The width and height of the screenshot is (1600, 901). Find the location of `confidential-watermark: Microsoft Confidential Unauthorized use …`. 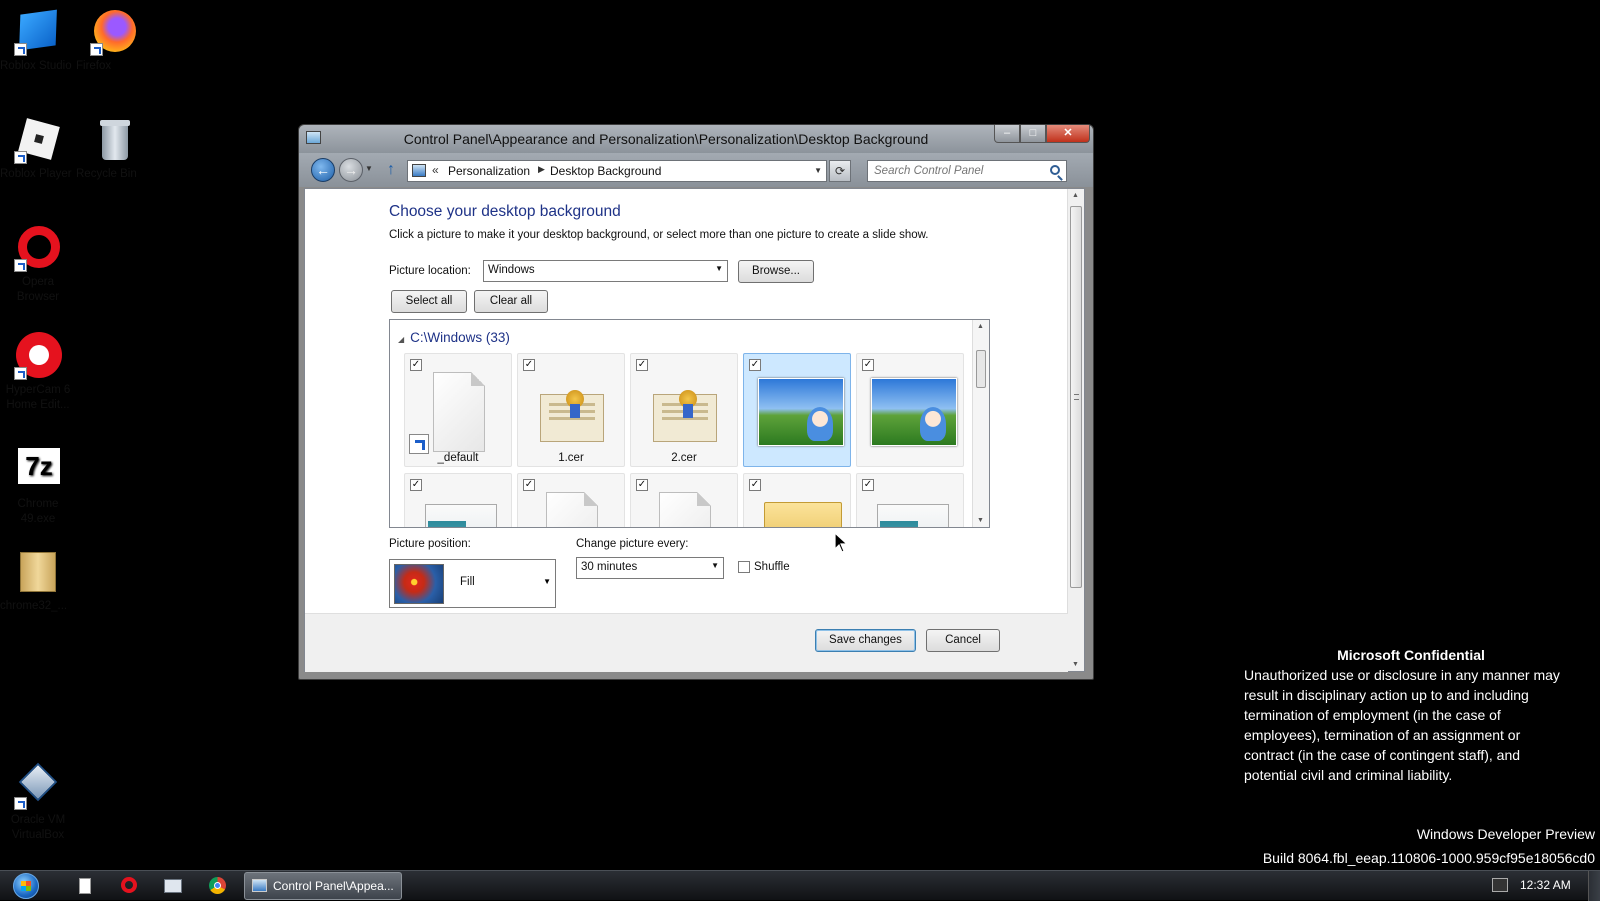

confidential-watermark: Microsoft Confidential Unauthorized use … is located at coordinates (1411, 715).